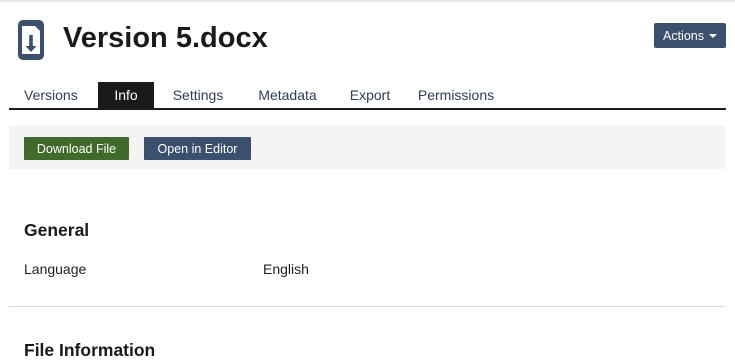 This screenshot has height=364, width=735. I want to click on actions-button: Actions, so click(690, 35).